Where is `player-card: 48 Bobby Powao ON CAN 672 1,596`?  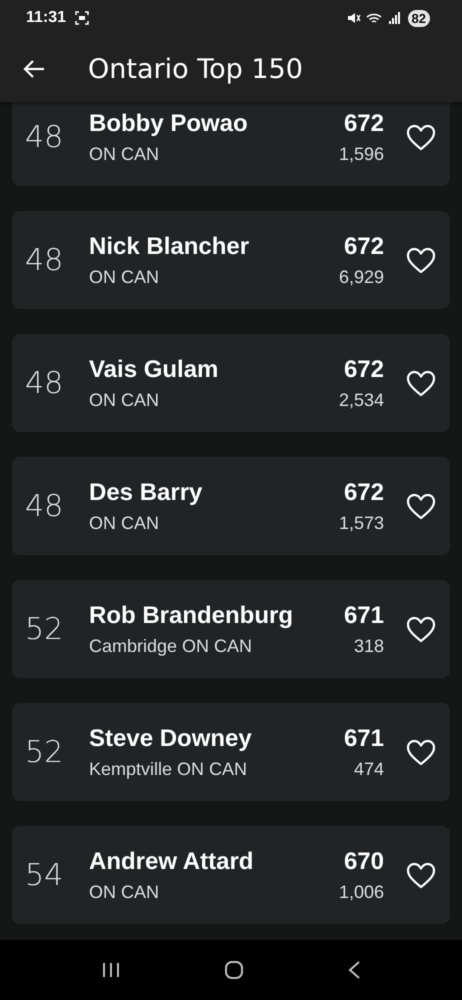 player-card: 48 Bobby Powao ON CAN 672 1,596 is located at coordinates (231, 144).